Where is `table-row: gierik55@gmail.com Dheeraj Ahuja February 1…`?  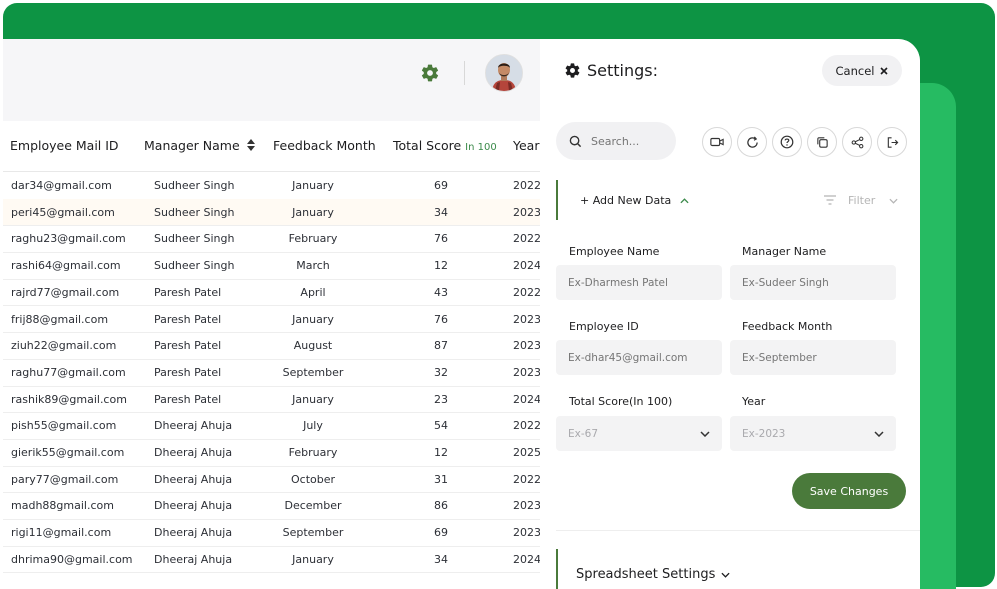 table-row: gierik55@gmail.com Dheeraj Ahuja February 1… is located at coordinates (271, 453).